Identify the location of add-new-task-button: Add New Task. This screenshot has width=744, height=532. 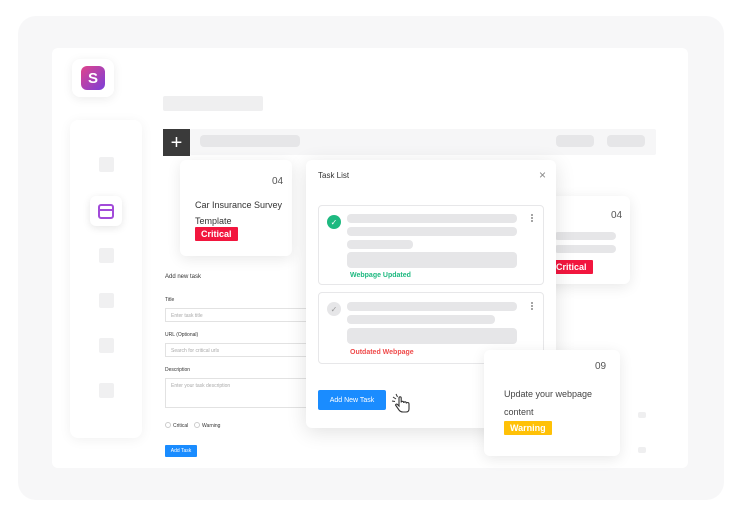
(352, 400).